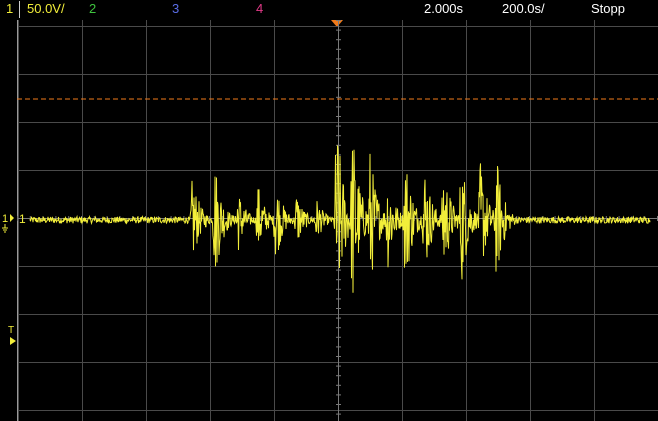  Describe the element at coordinates (46, 9) in the screenshot. I see `ch1-scale: 50.0V/` at that location.